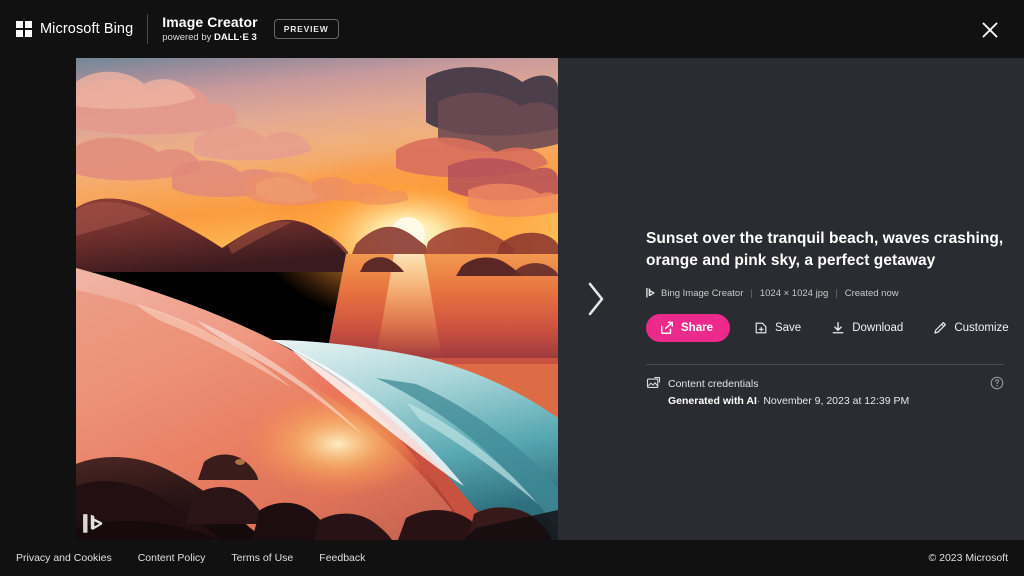 This screenshot has height=576, width=1024. What do you see at coordinates (667, 327) in the screenshot?
I see `share-icon` at bounding box center [667, 327].